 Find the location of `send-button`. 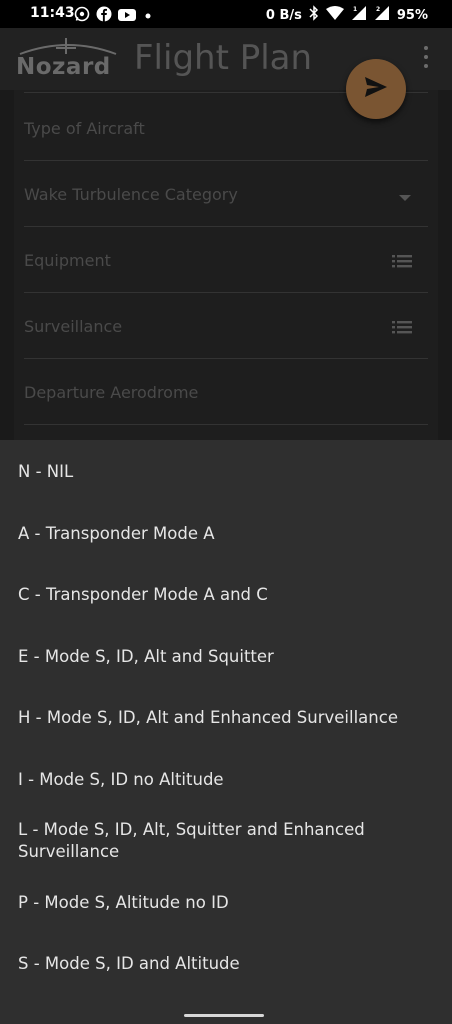

send-button is located at coordinates (376, 89).